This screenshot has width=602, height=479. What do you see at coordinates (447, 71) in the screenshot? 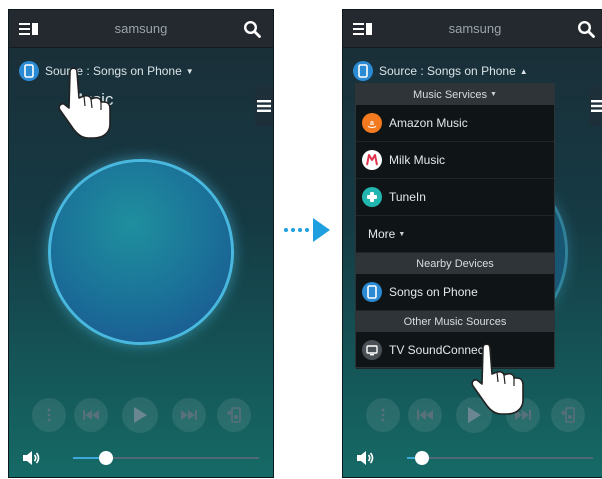
I see `source-label: Source : Songs on Phone` at bounding box center [447, 71].